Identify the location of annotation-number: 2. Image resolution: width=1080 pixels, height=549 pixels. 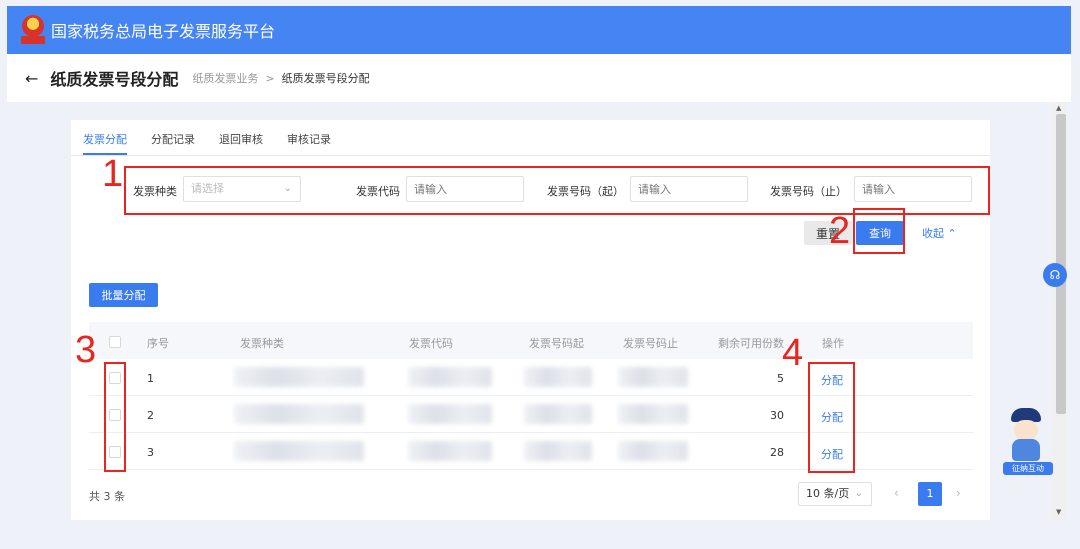
(840, 231).